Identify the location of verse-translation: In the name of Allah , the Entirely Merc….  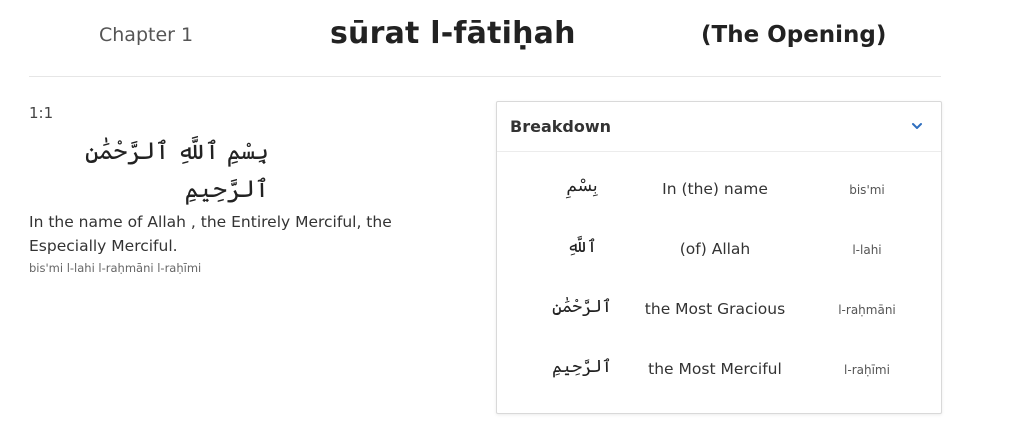
(210, 234).